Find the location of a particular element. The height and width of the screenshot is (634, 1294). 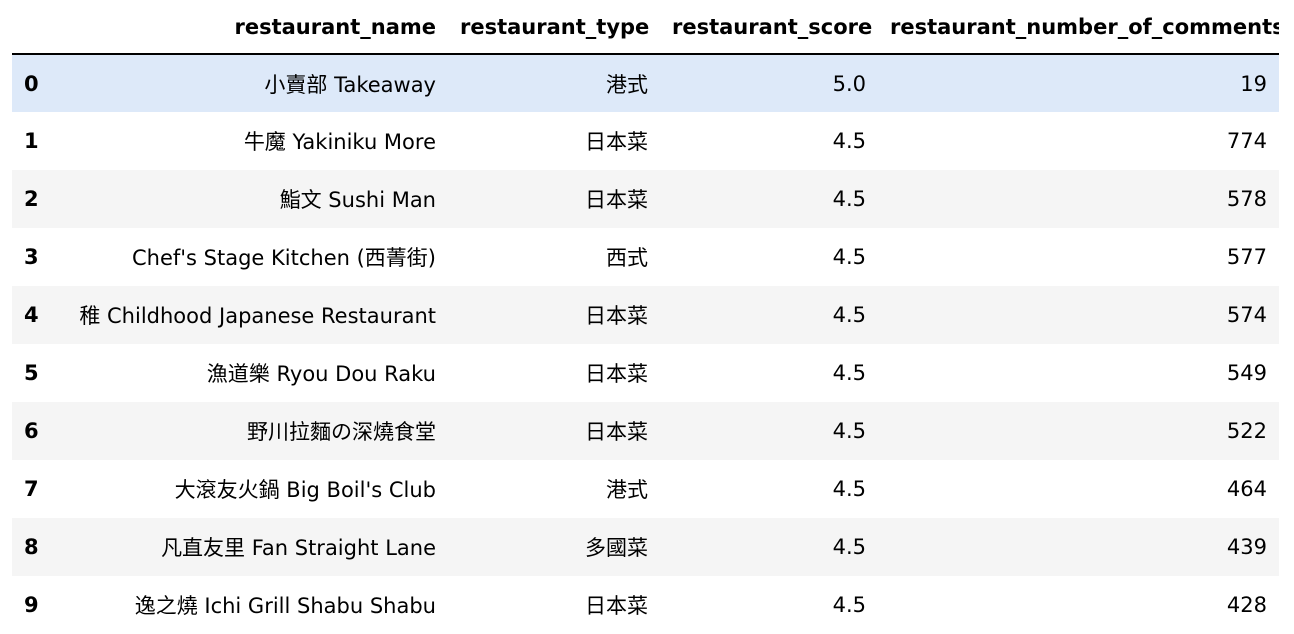

table-row: 3 Chef's Stage Kitchen (西菁街) 西式 4.5 577 is located at coordinates (645, 257).